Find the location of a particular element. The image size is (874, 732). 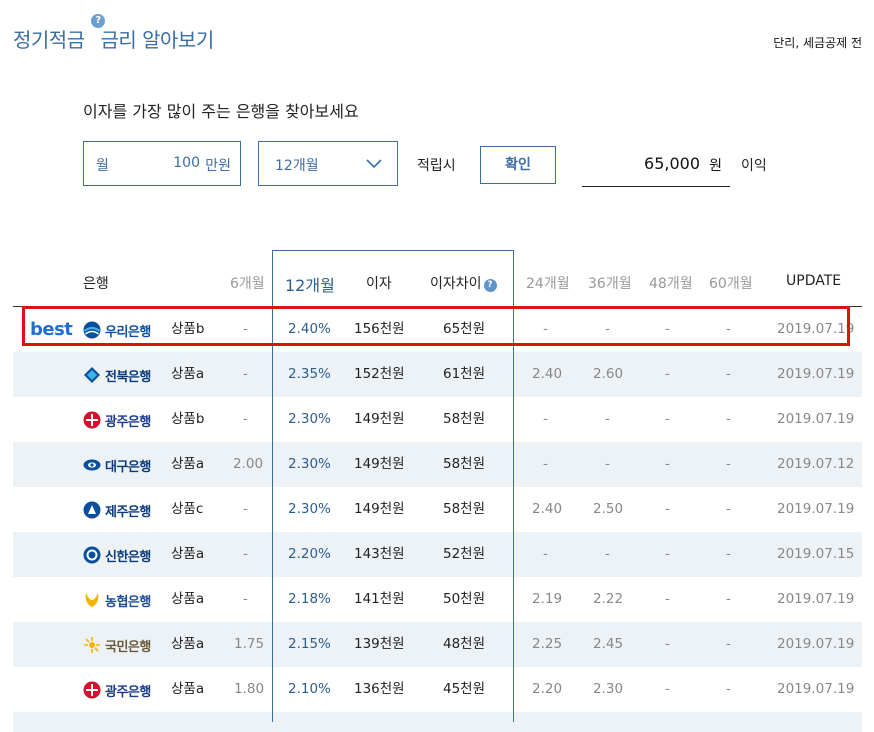

bank-logo: 신한은행 is located at coordinates (117, 555).